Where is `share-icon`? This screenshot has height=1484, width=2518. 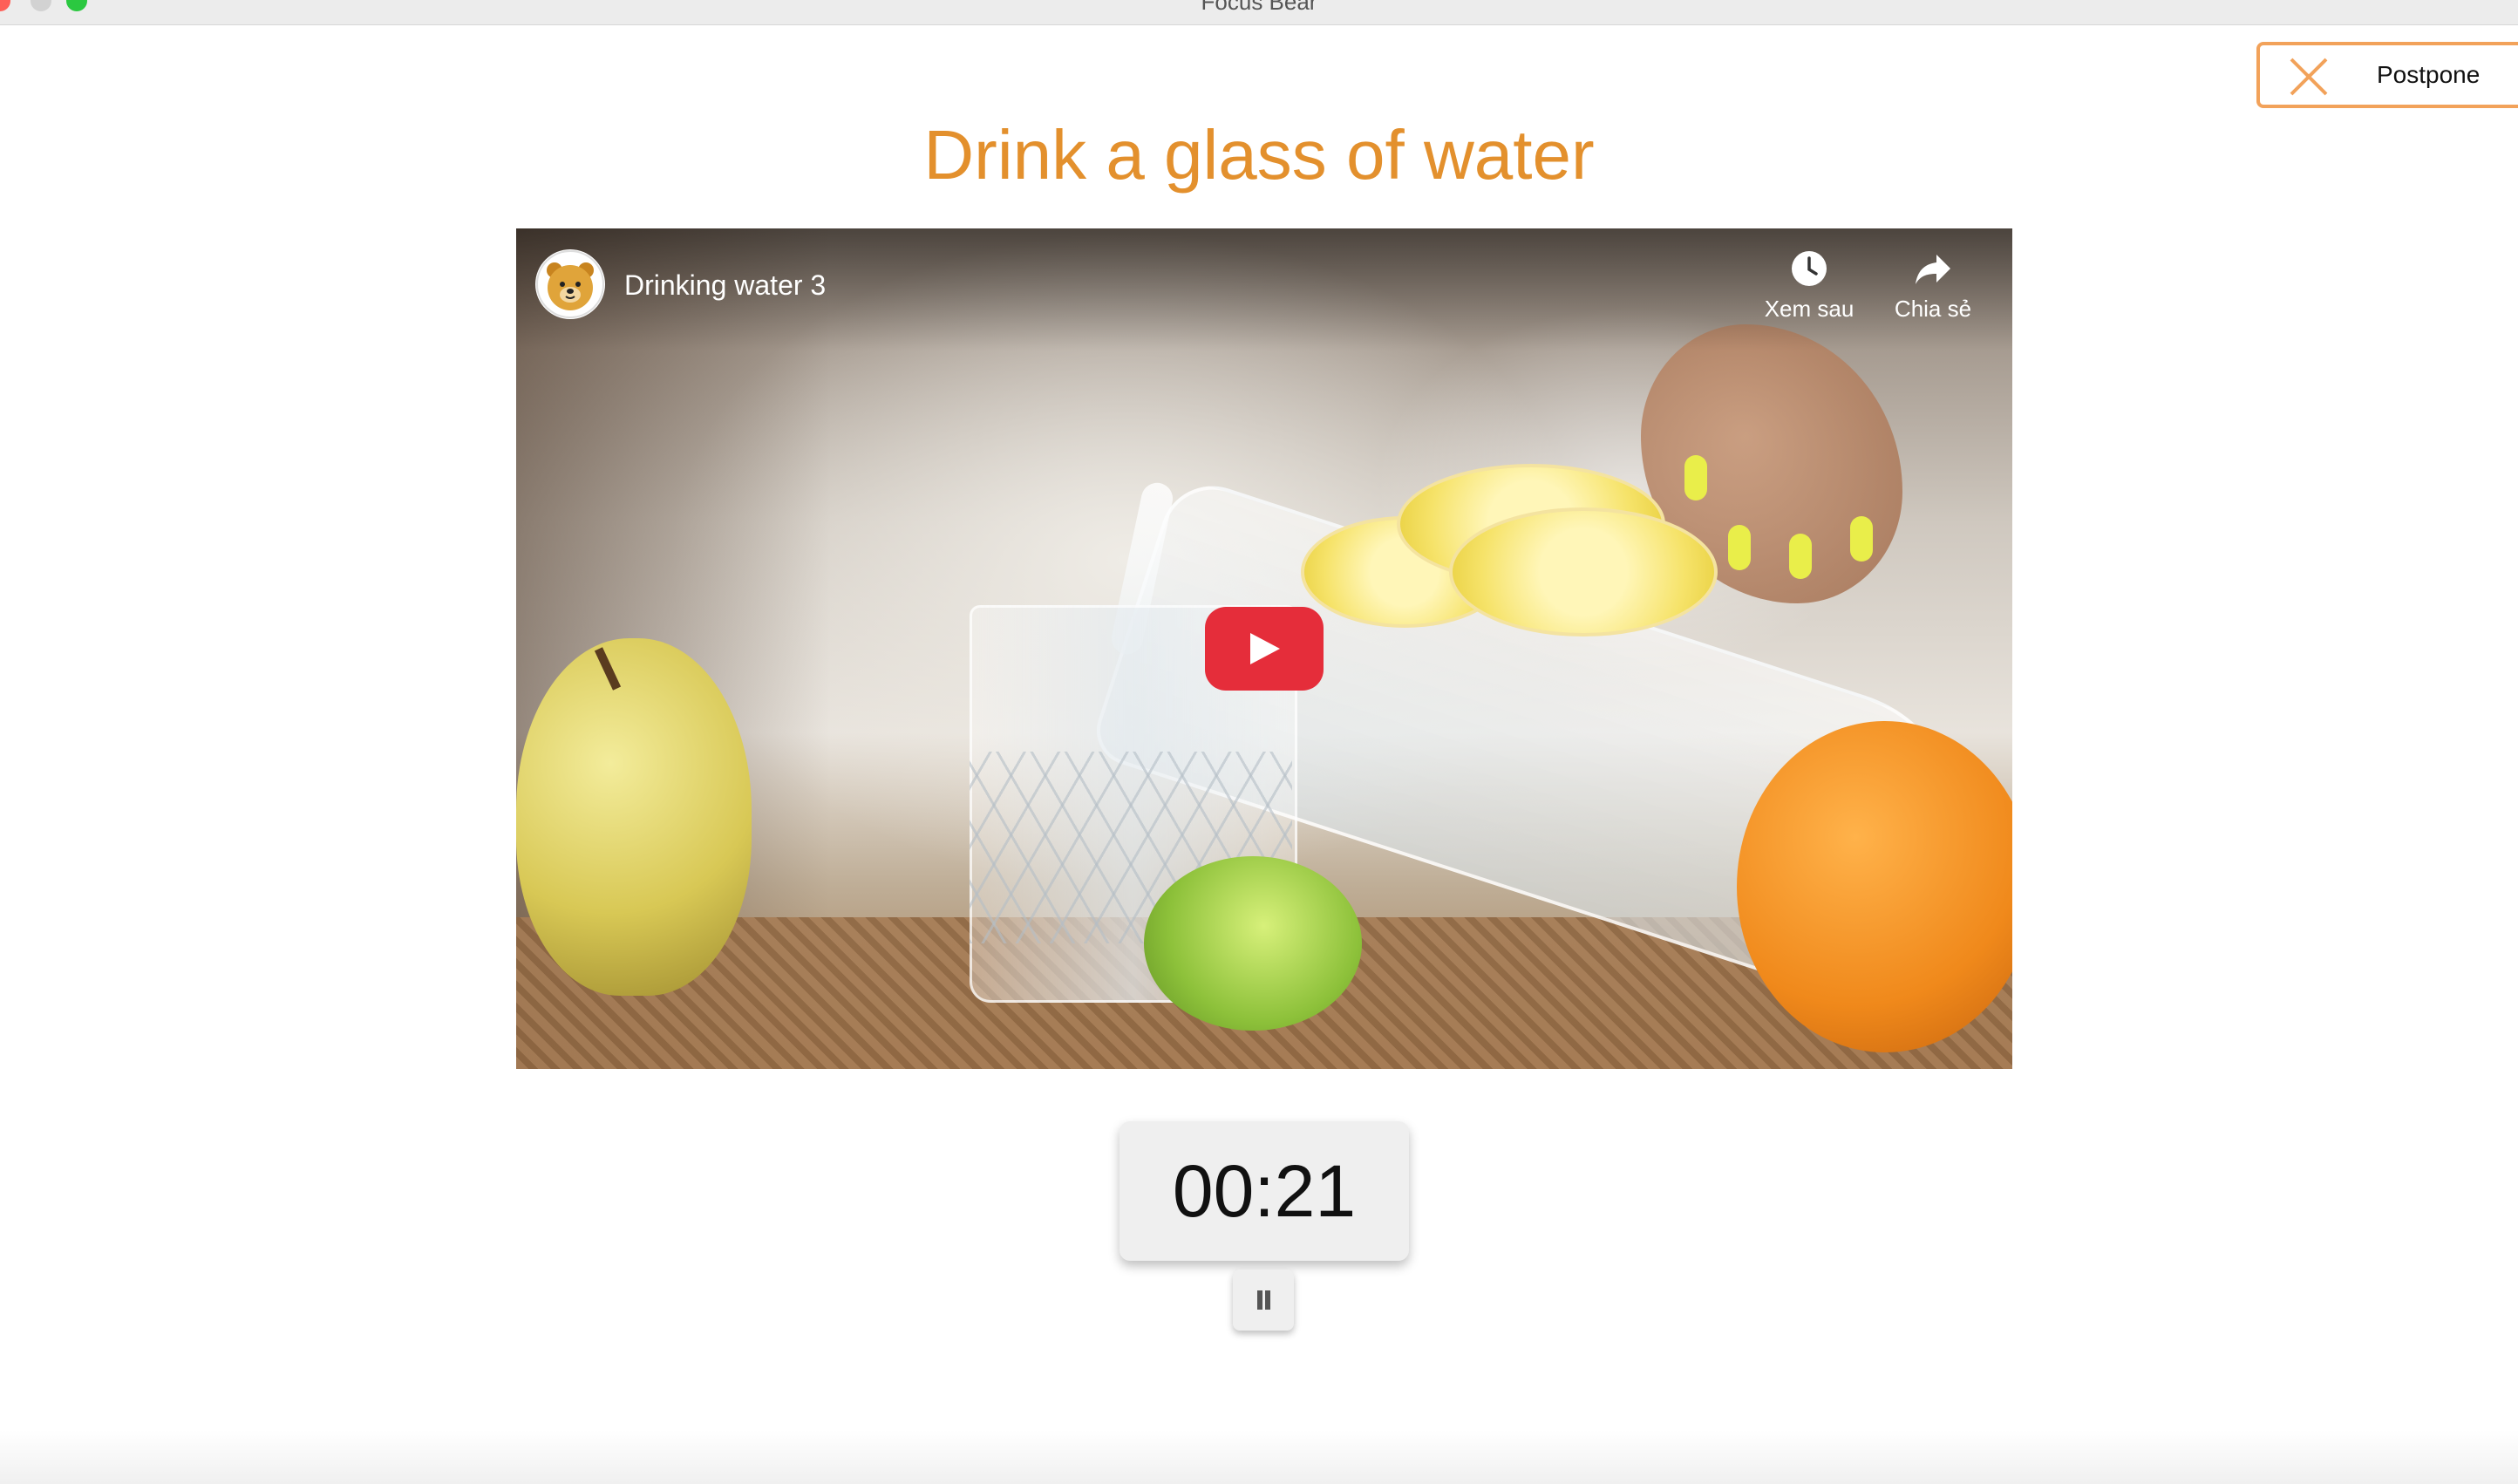
share-icon is located at coordinates (1933, 269).